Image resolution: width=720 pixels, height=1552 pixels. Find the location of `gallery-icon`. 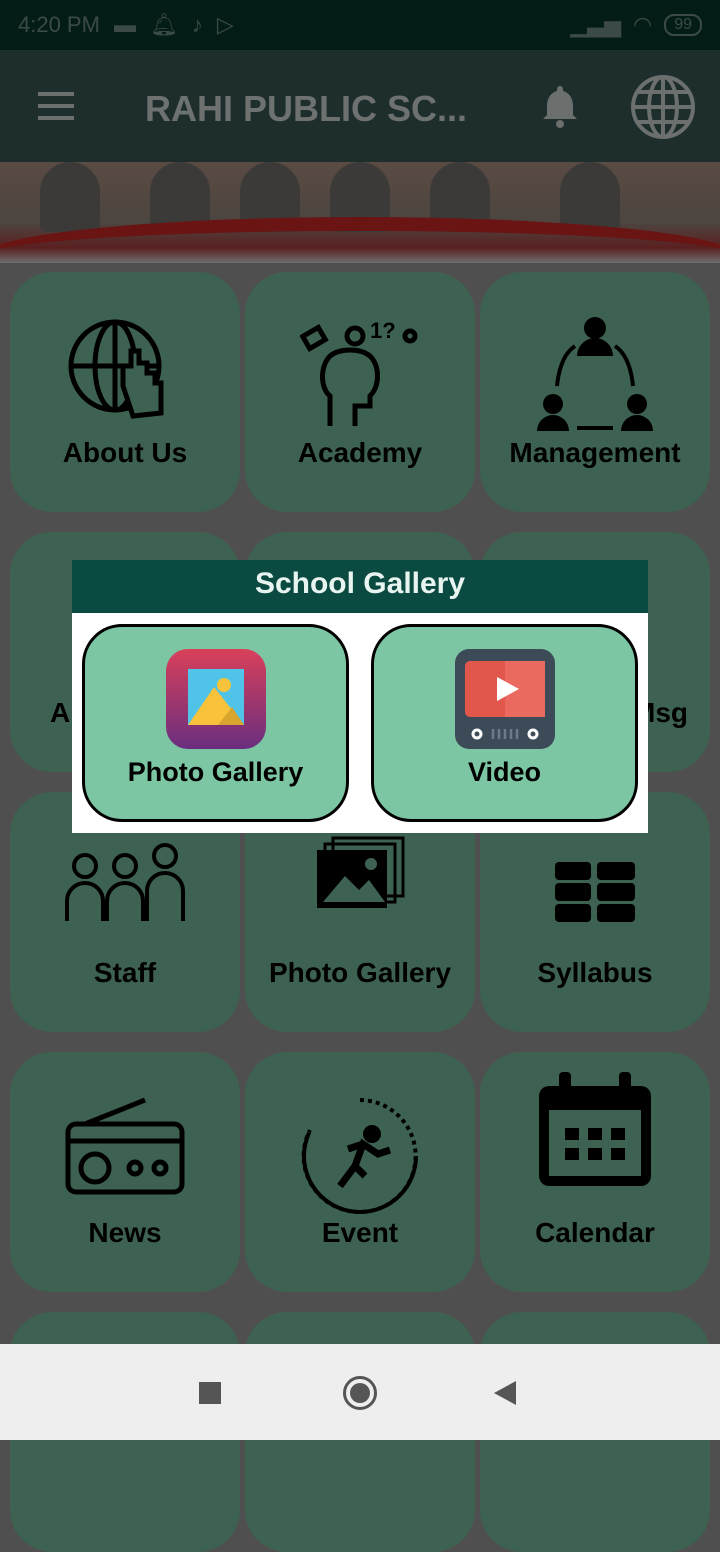

gallery-icon is located at coordinates (215, 699).